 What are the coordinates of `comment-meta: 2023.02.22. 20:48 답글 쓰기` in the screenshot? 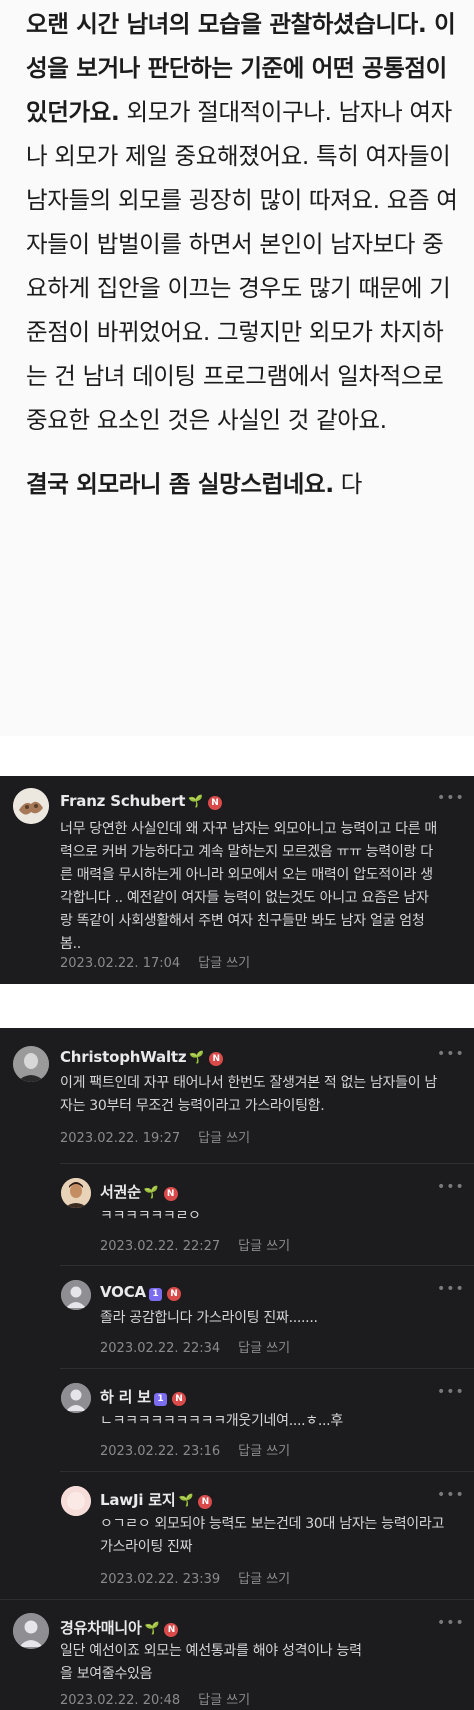 It's located at (155, 1698).